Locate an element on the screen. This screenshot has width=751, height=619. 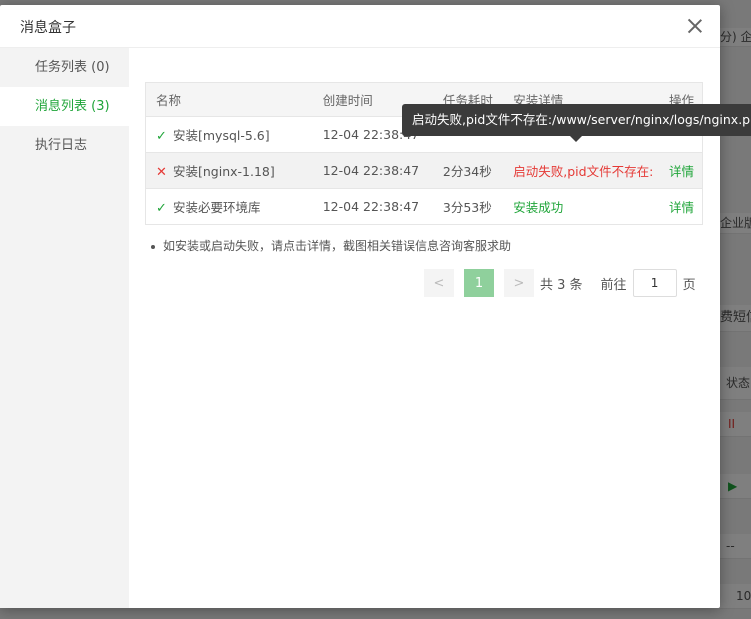
help-note-text: 如安装或启动失败，请点击详情，截图相关错误信息咨询客服求助 is located at coordinates (337, 246).